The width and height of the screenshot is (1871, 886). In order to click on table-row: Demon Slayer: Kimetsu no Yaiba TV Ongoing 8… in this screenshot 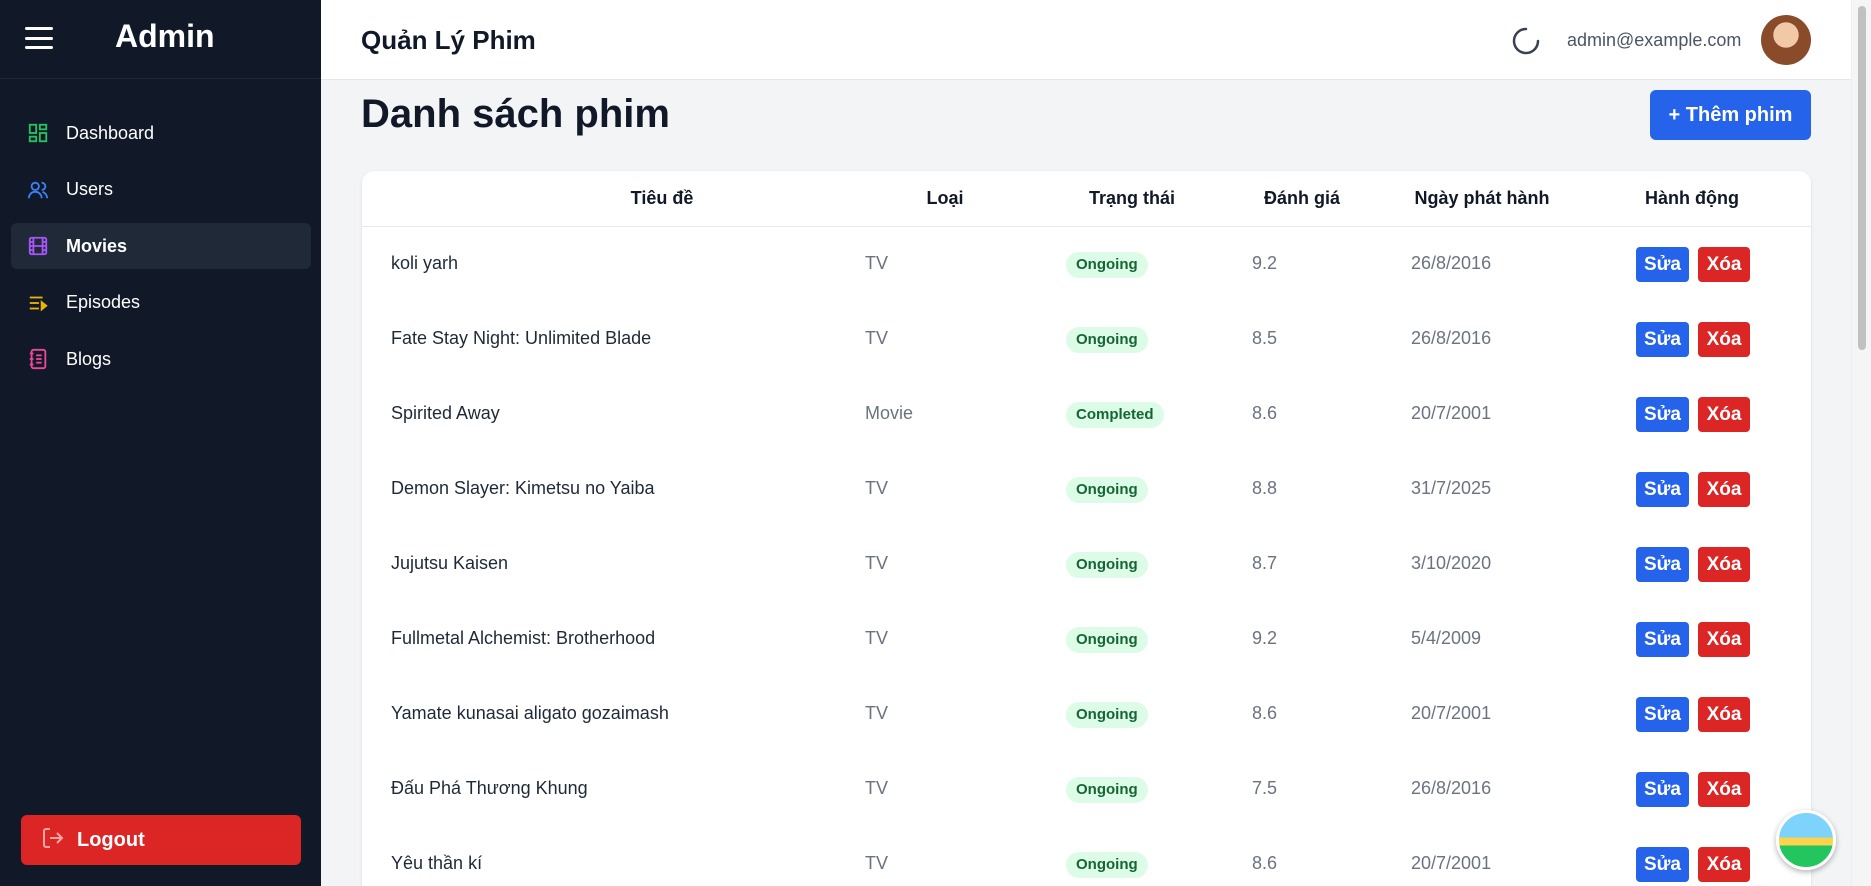, I will do `click(1086, 489)`.